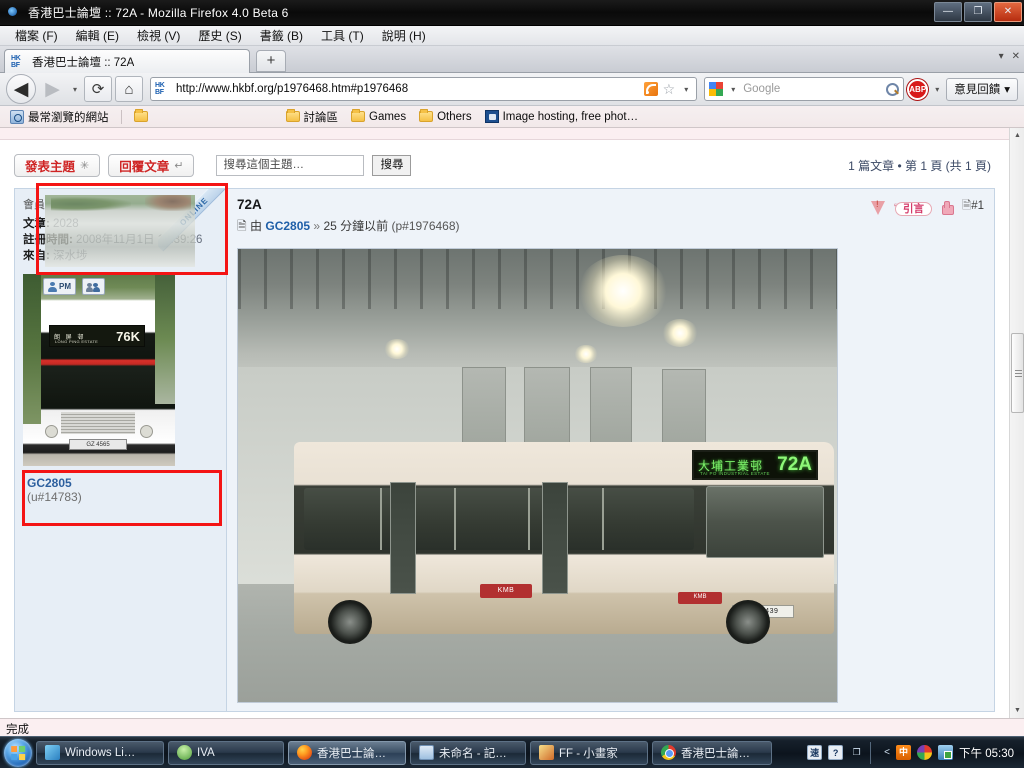 The height and width of the screenshot is (768, 1024). Describe the element at coordinates (151, 165) in the screenshot. I see `reply-button: 回覆文章 ↵` at that location.